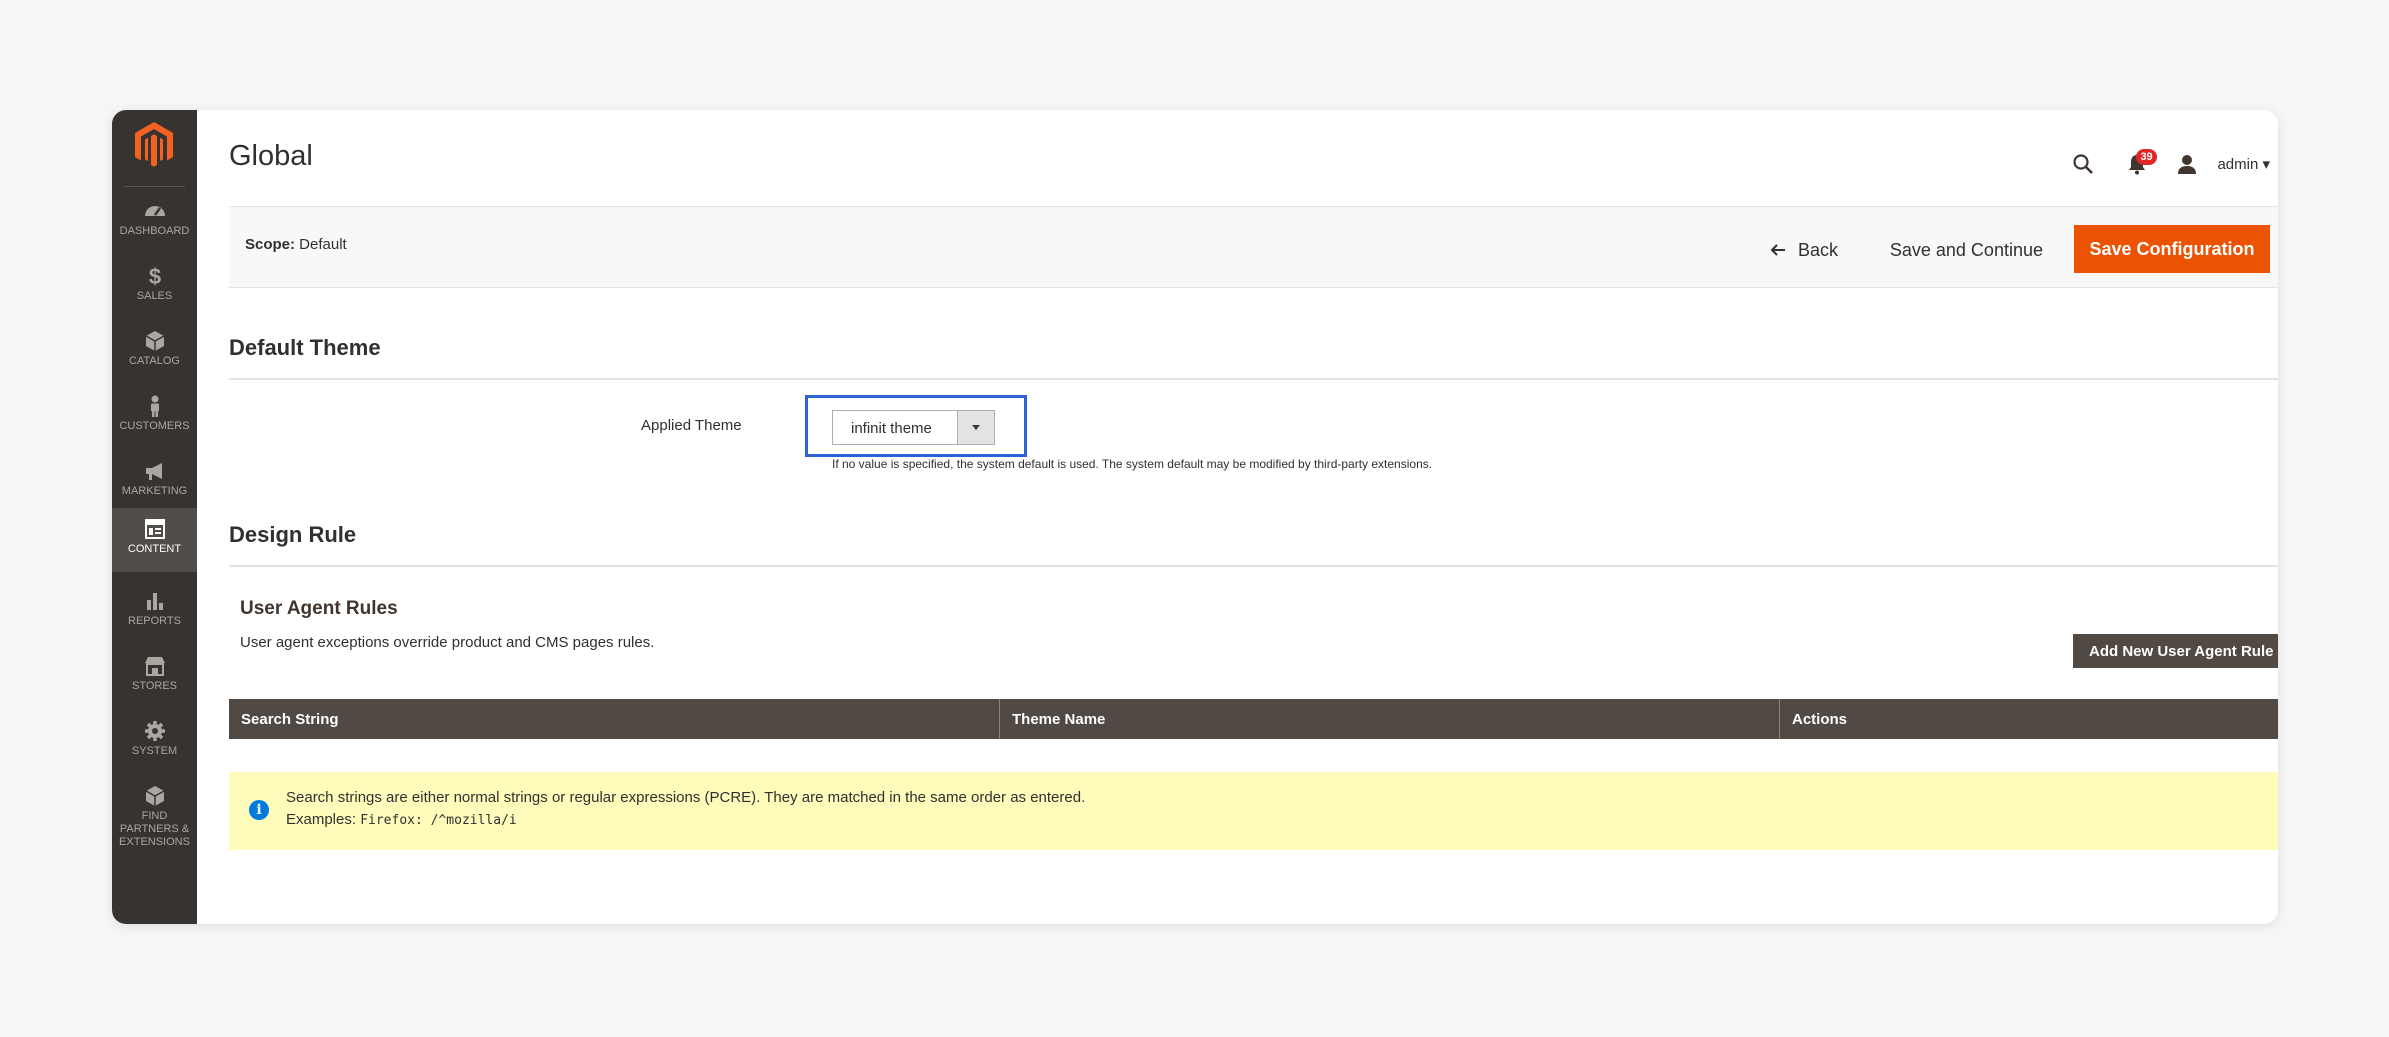  What do you see at coordinates (154, 296) in the screenshot?
I see `sidebar-item-label: SALES` at bounding box center [154, 296].